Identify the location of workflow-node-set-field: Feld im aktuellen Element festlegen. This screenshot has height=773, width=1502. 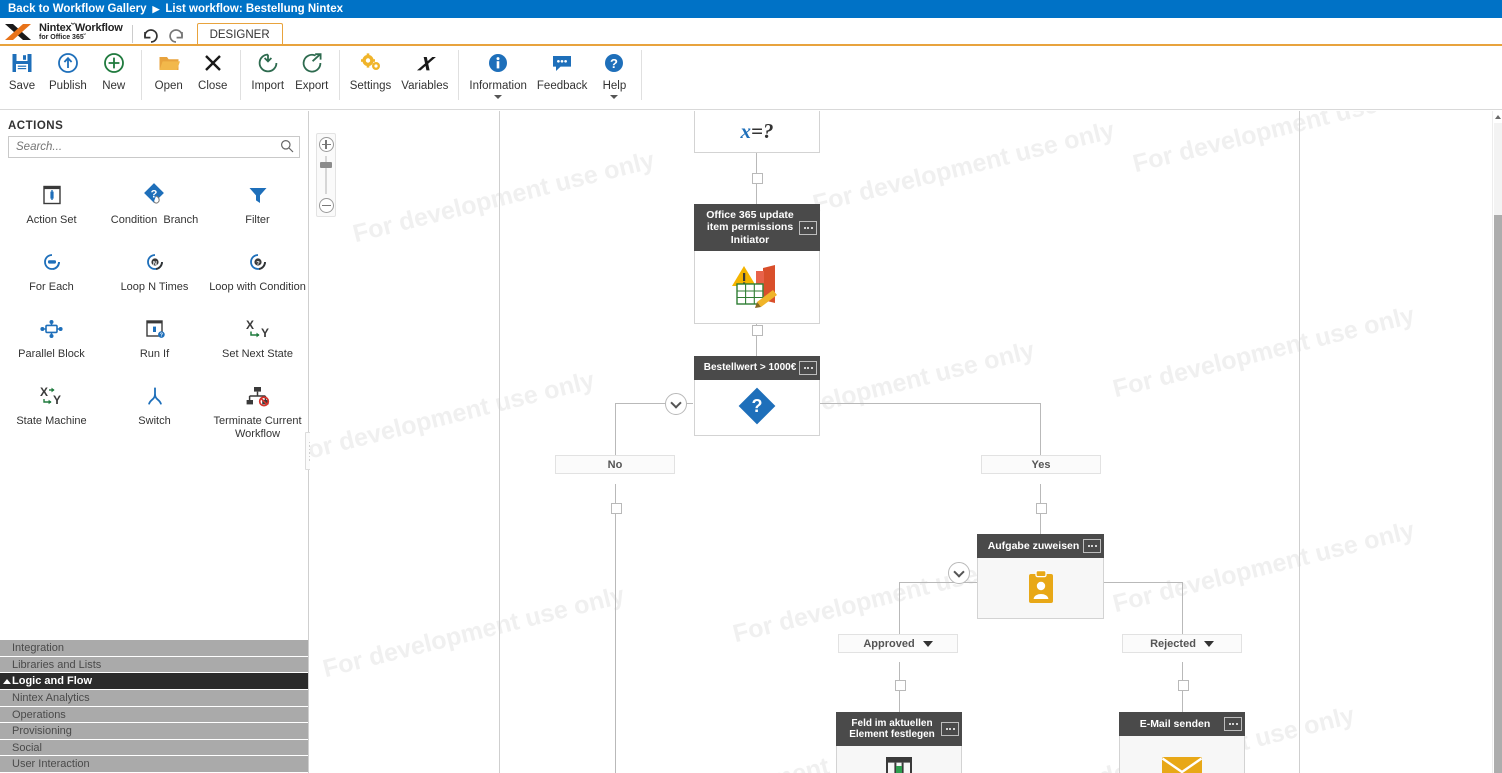
(899, 742).